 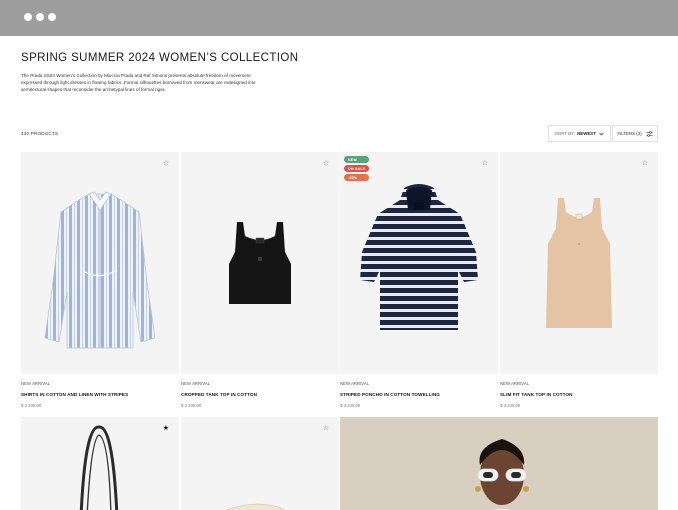 I want to click on sort-label: SORT BY, so click(x=565, y=133).